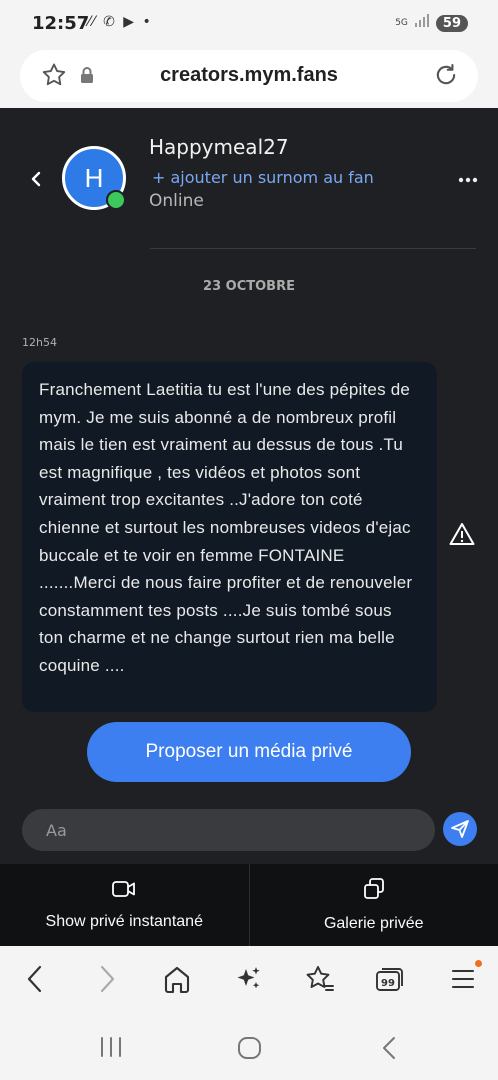 The width and height of the screenshot is (498, 1080). I want to click on tabs-count: 99, so click(388, 983).